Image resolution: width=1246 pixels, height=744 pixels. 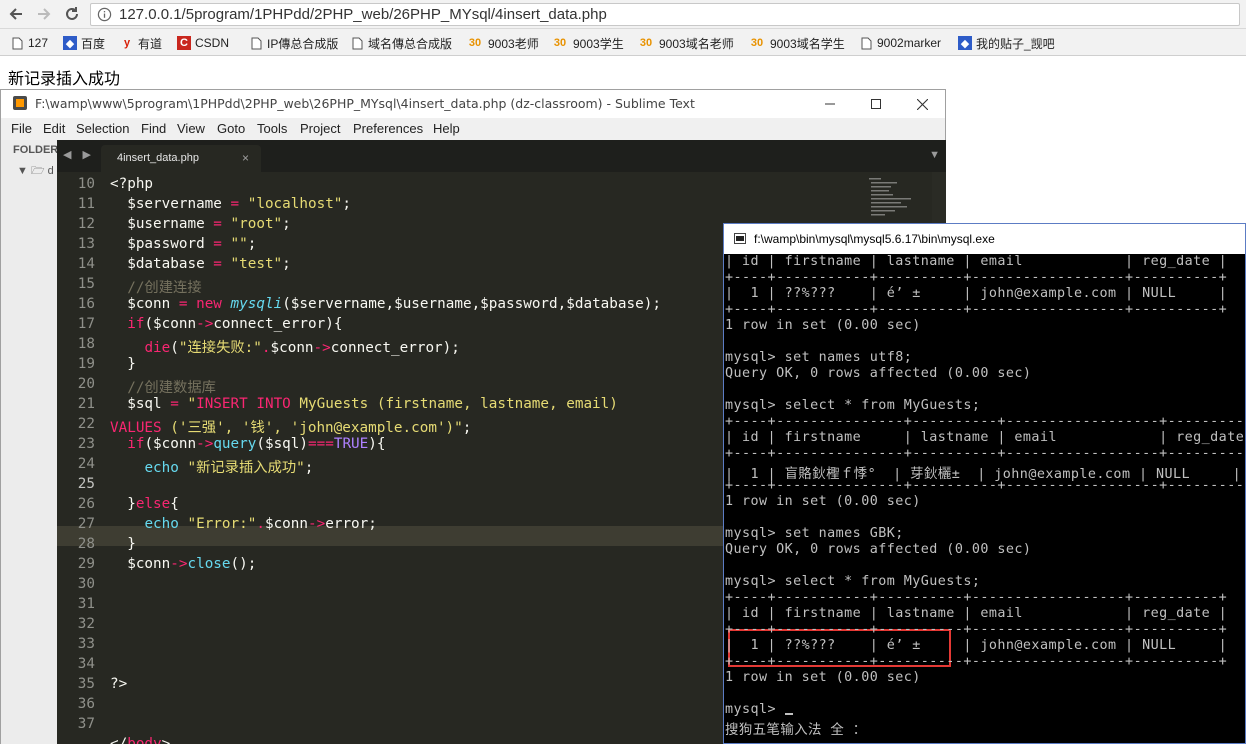 I want to click on console-line: 搜狗五笔输入法 全 ：, so click(x=796, y=730).